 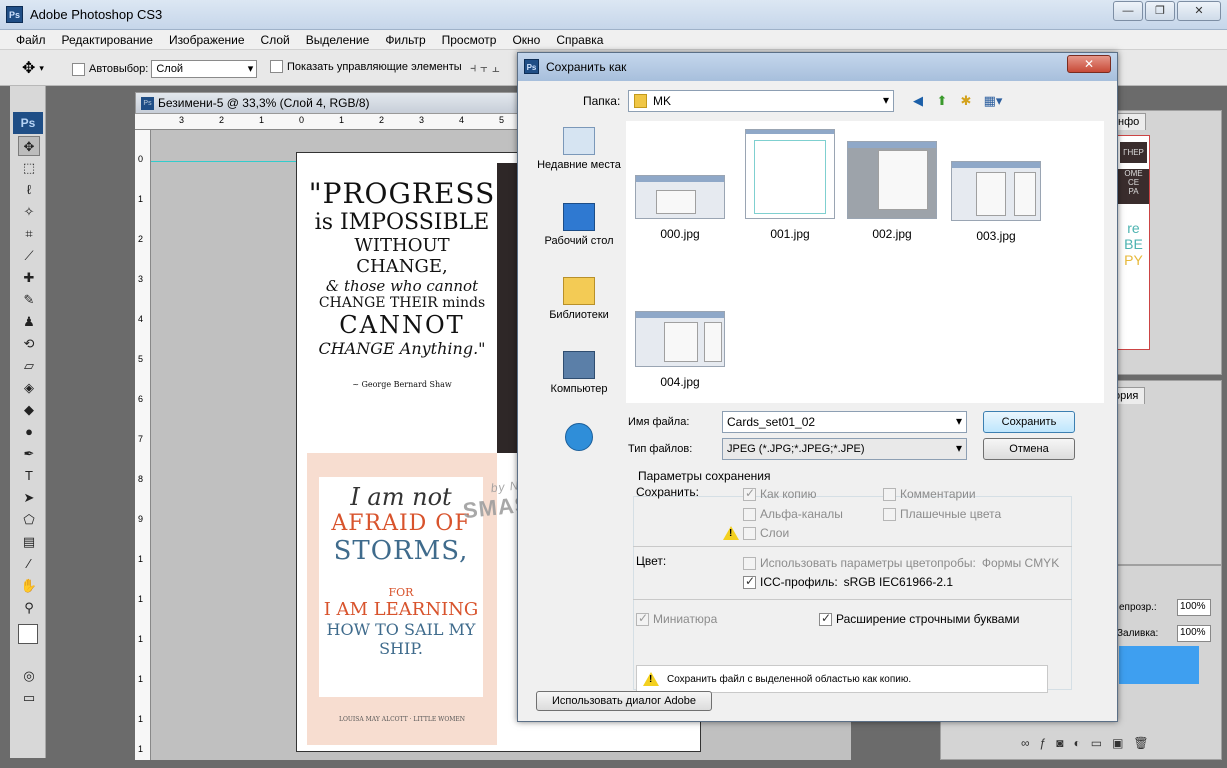 What do you see at coordinates (996, 202) in the screenshot?
I see `file-item: 003.jpg` at bounding box center [996, 202].